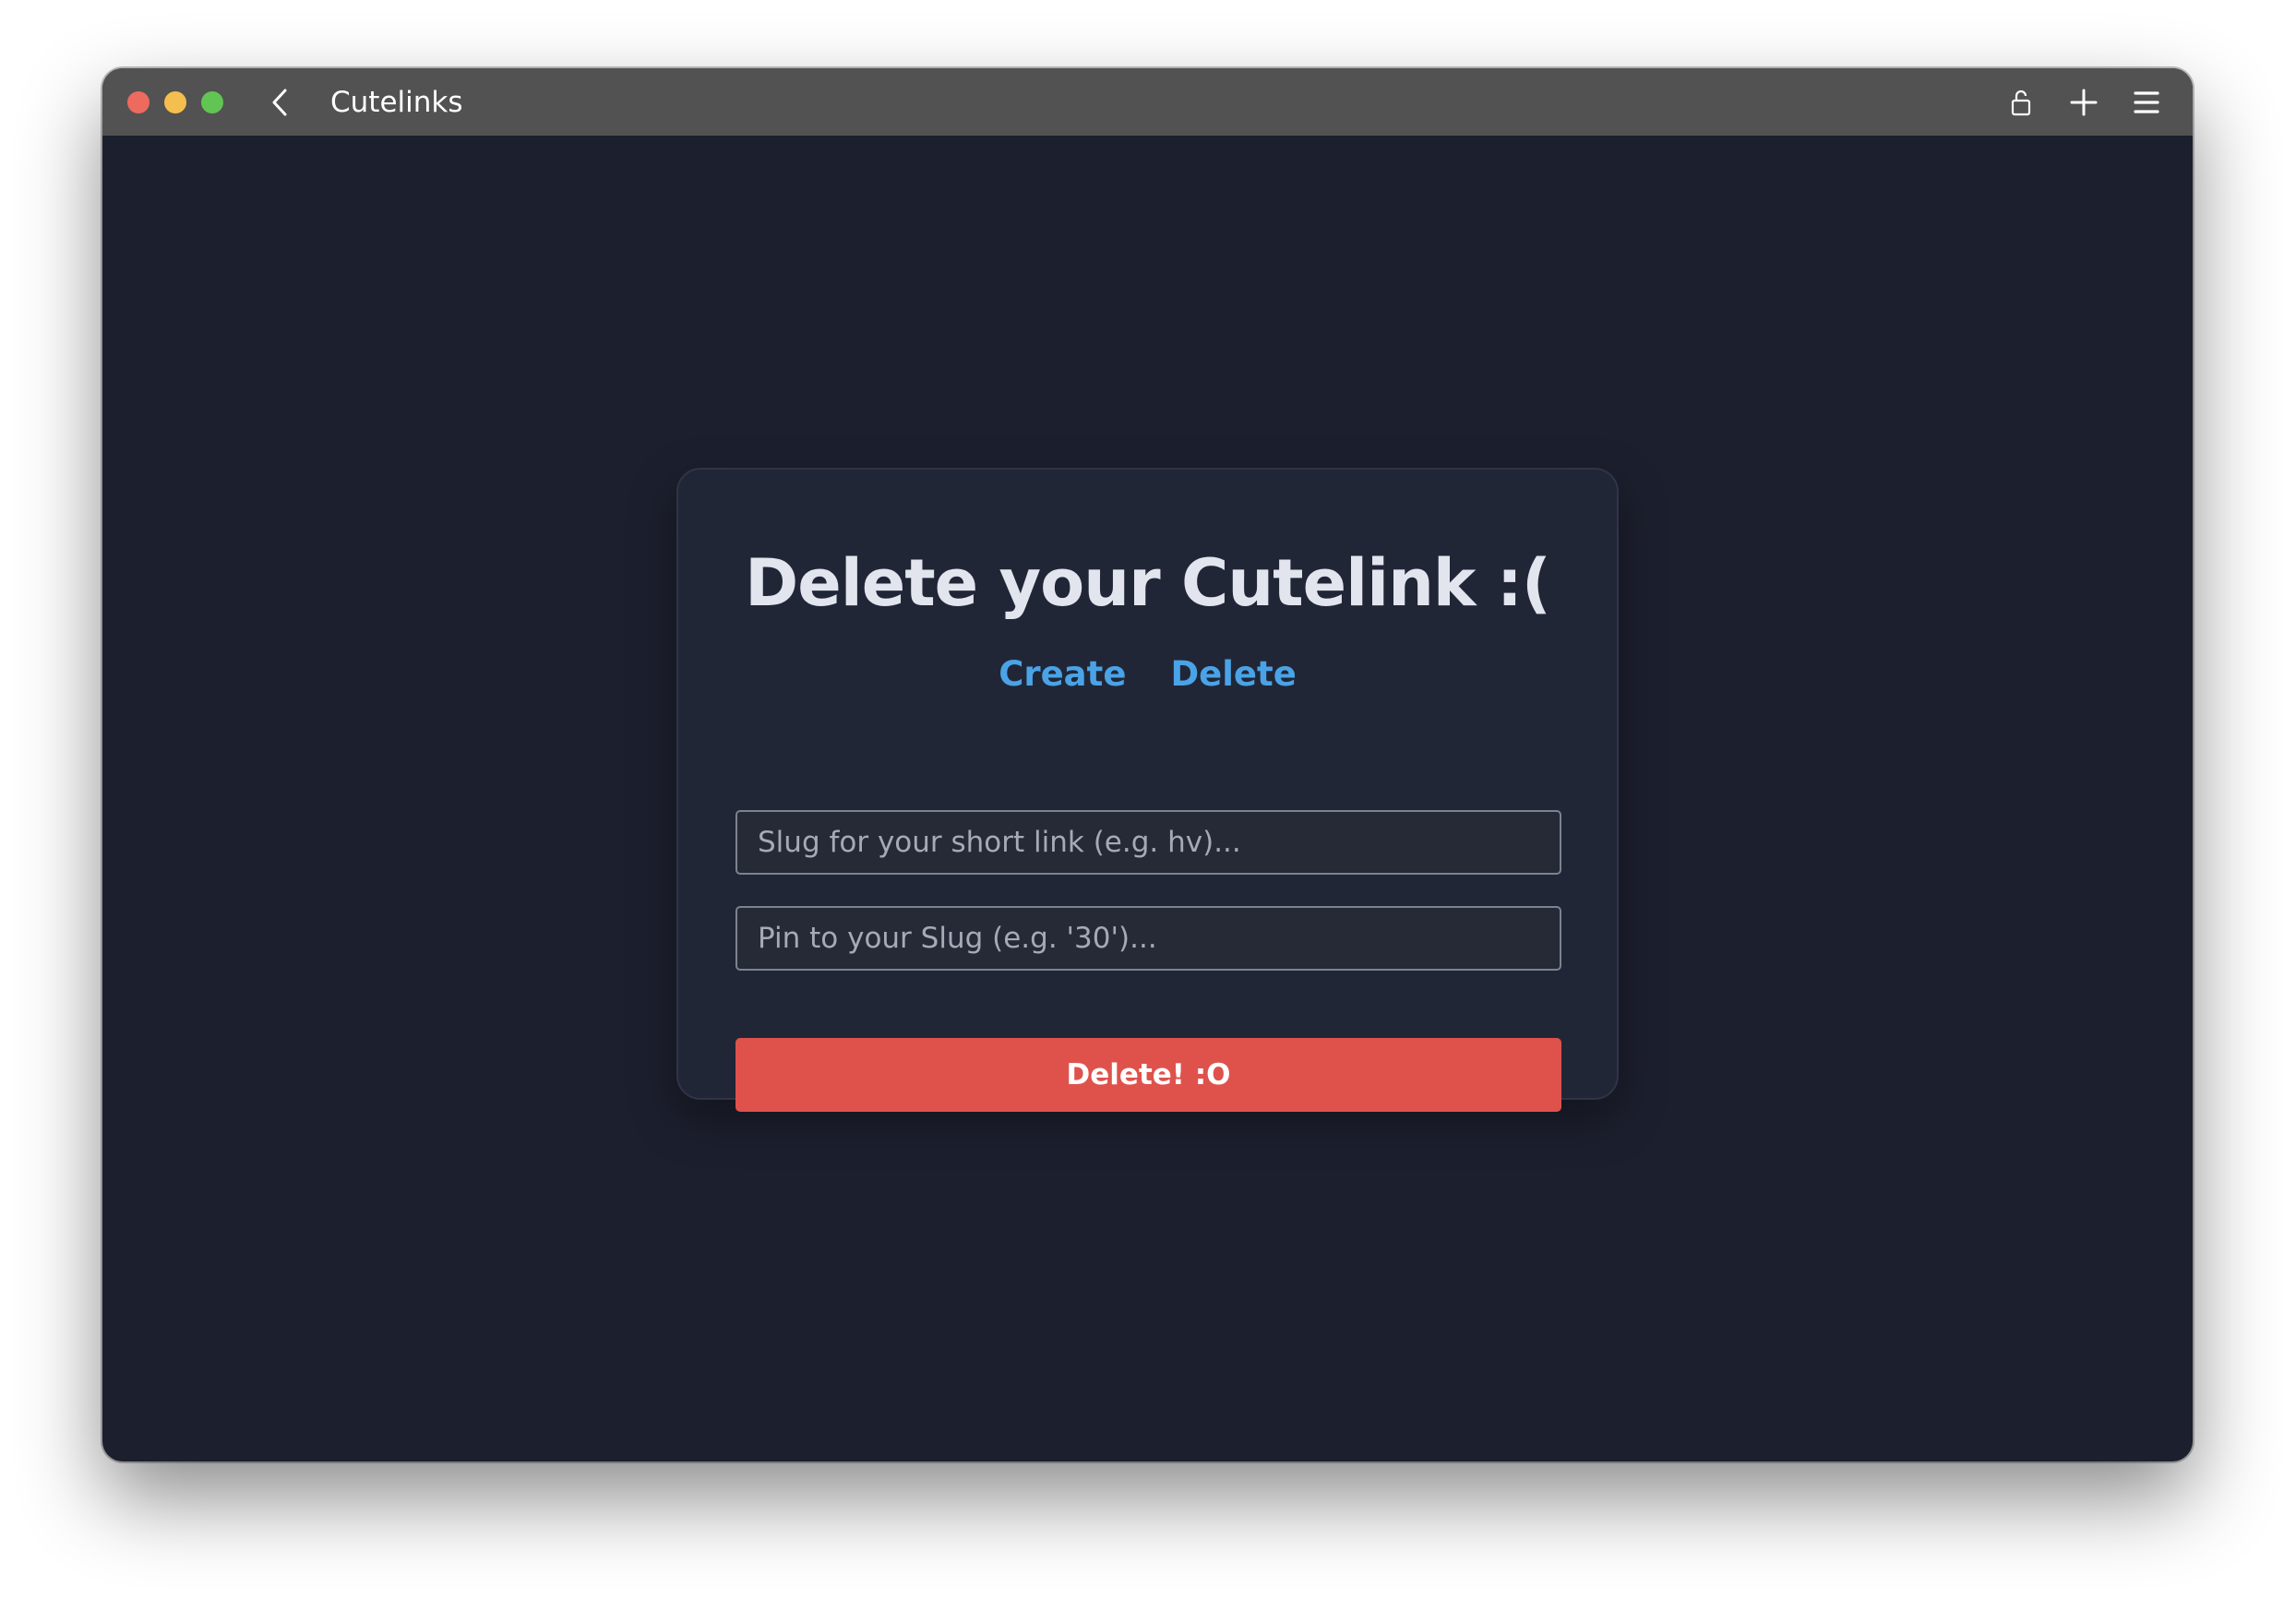 The height and width of the screenshot is (1598, 2296). Describe the element at coordinates (1147, 102) in the screenshot. I see `title-bar: Cutelinks` at that location.